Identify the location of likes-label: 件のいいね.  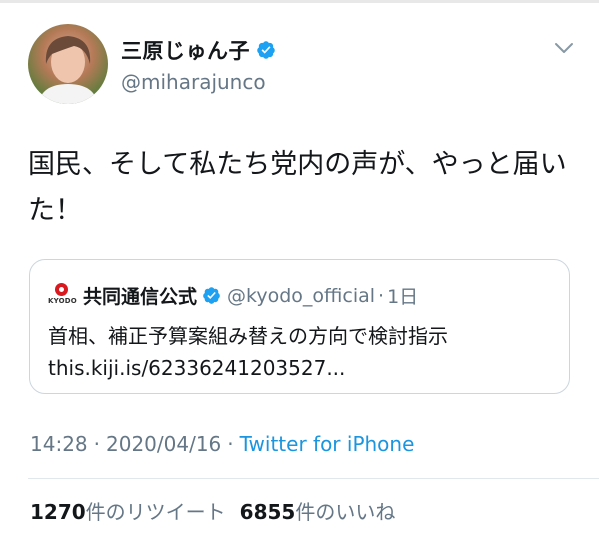
(345, 510).